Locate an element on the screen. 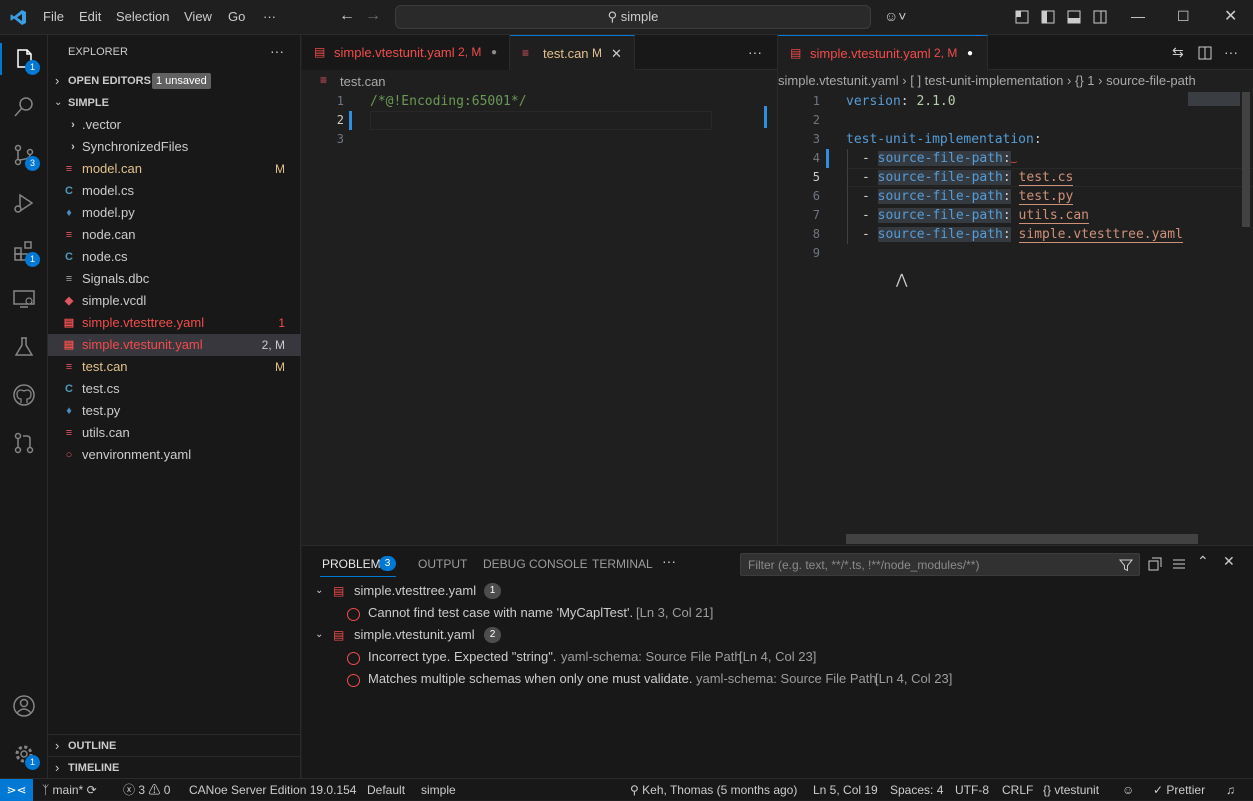 The width and height of the screenshot is (1253, 801). run-debug-button is located at coordinates (24, 203).